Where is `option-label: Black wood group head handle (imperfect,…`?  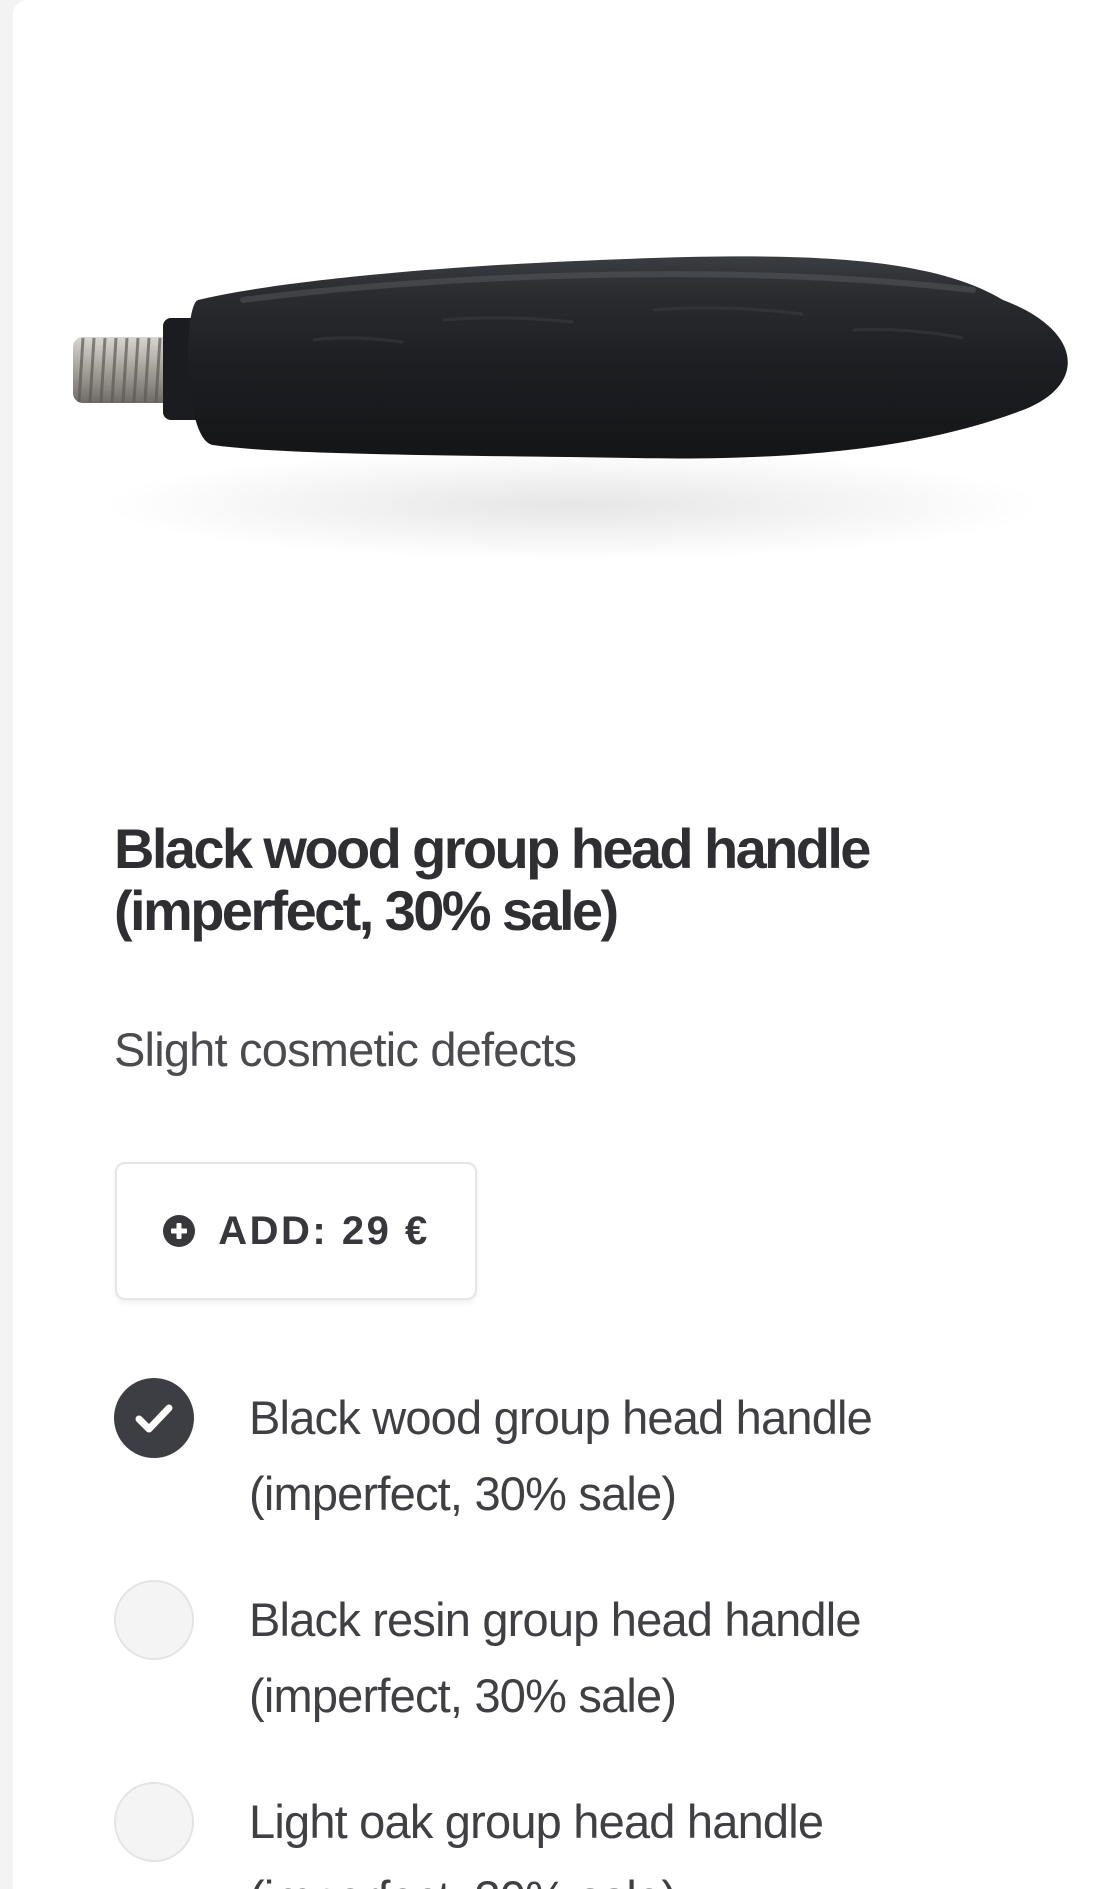
option-label: Black wood group head handle (imperfect,… is located at coordinates (561, 1455).